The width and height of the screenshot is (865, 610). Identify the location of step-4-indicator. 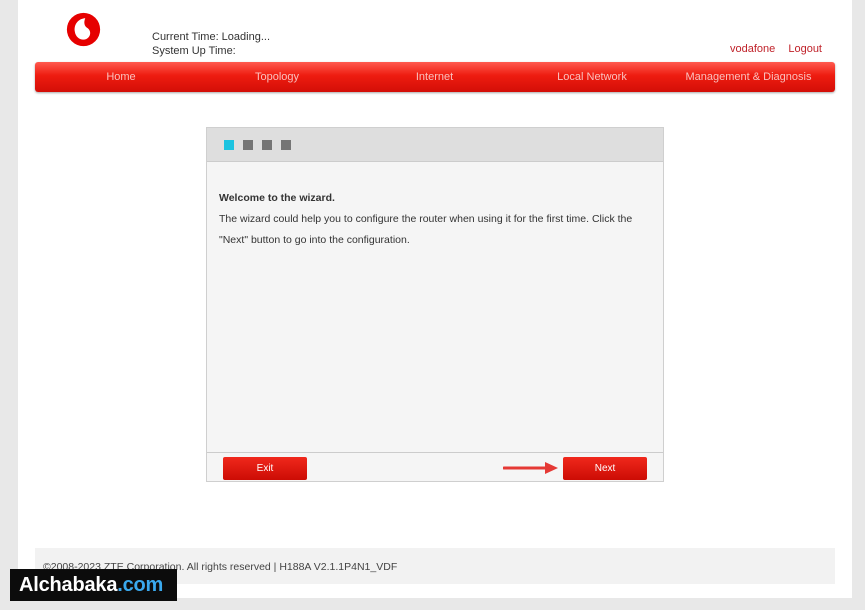
(286, 144).